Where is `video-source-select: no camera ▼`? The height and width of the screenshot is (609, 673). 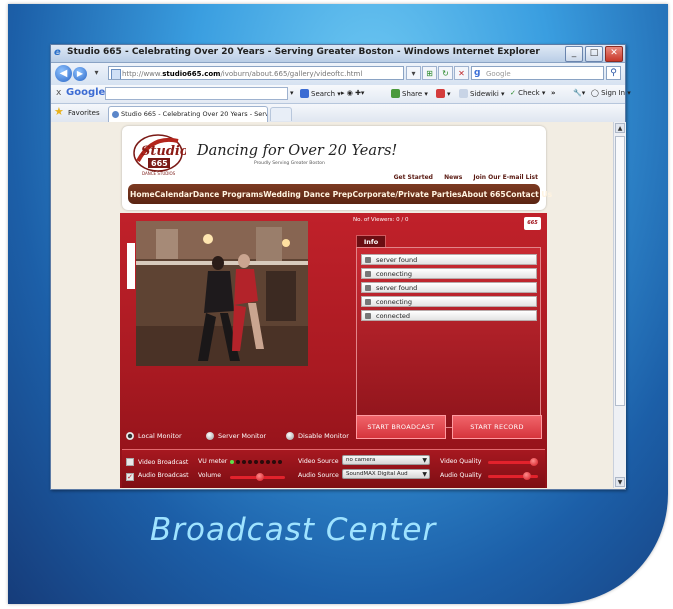 video-source-select: no camera ▼ is located at coordinates (386, 460).